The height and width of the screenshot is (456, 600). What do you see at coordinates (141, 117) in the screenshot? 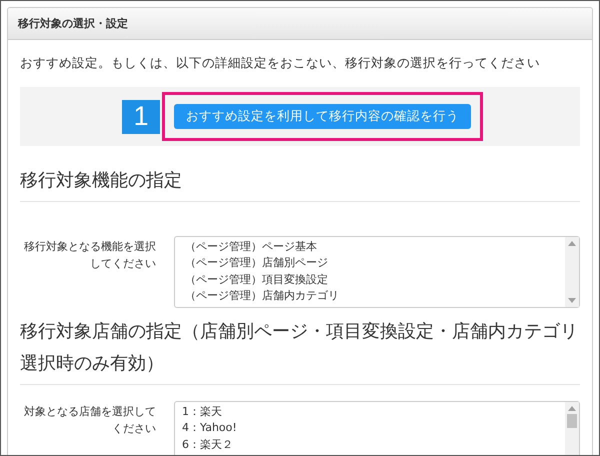
I see `step-number: 1` at bounding box center [141, 117].